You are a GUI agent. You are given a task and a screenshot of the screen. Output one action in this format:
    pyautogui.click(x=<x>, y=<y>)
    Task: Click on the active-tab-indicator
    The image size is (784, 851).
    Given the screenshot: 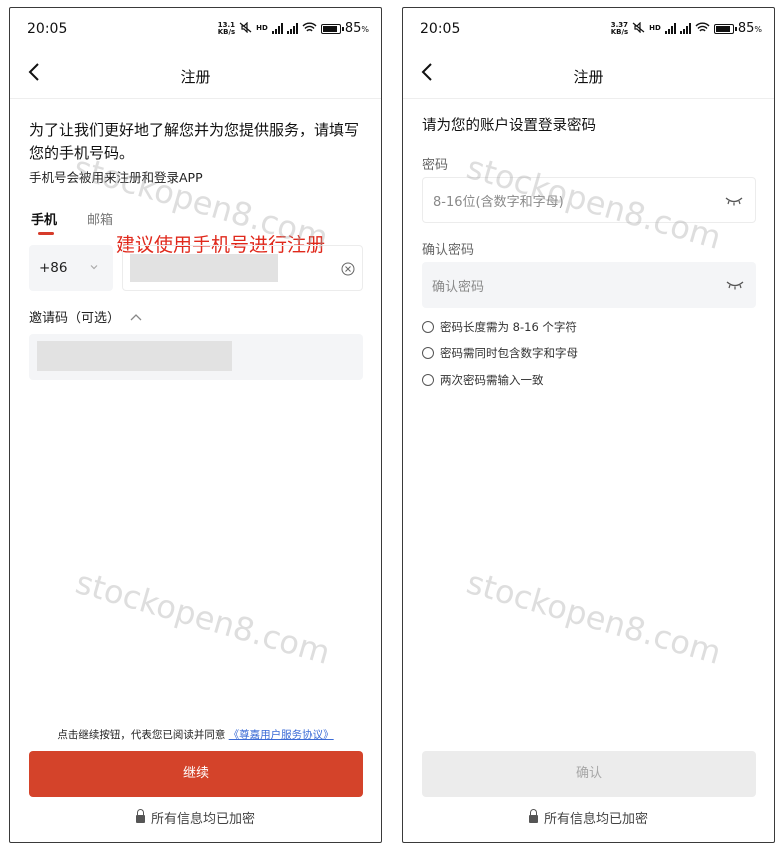 What is the action you would take?
    pyautogui.click(x=46, y=233)
    